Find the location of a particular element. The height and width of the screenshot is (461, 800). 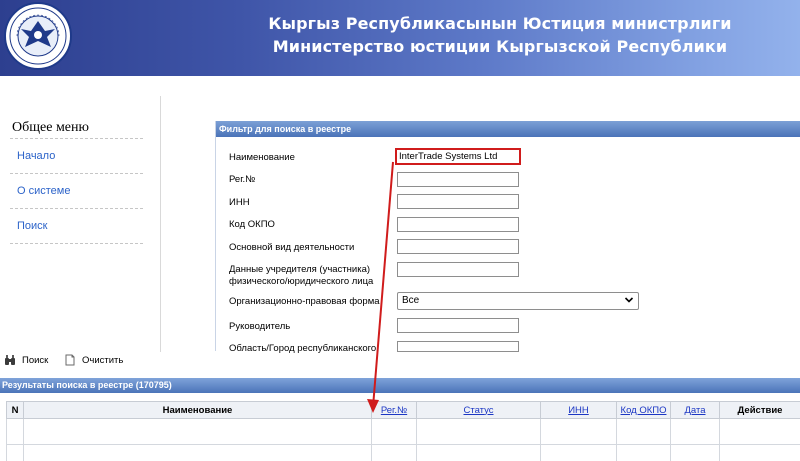

label-director: Руководитель is located at coordinates (260, 326).